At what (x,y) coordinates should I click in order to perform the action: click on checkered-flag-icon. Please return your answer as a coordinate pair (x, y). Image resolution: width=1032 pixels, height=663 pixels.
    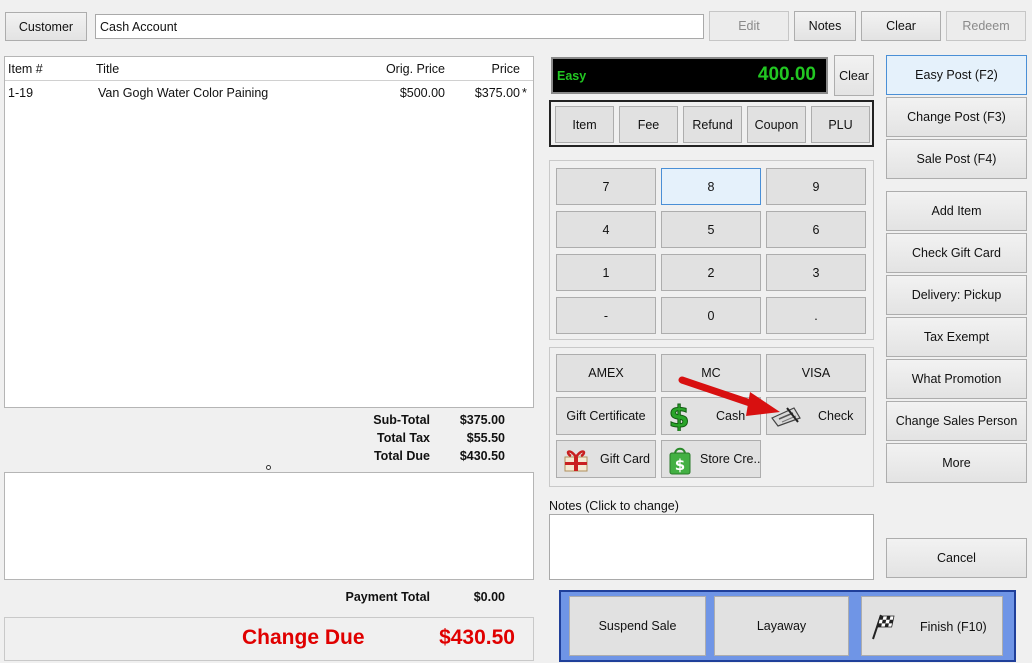
    Looking at the image, I should click on (882, 627).